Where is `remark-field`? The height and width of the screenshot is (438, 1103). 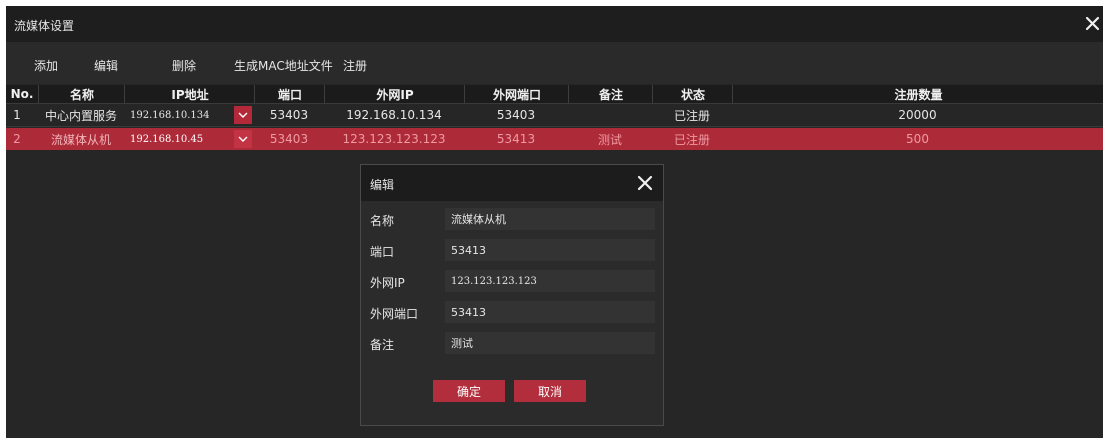 remark-field is located at coordinates (550, 343).